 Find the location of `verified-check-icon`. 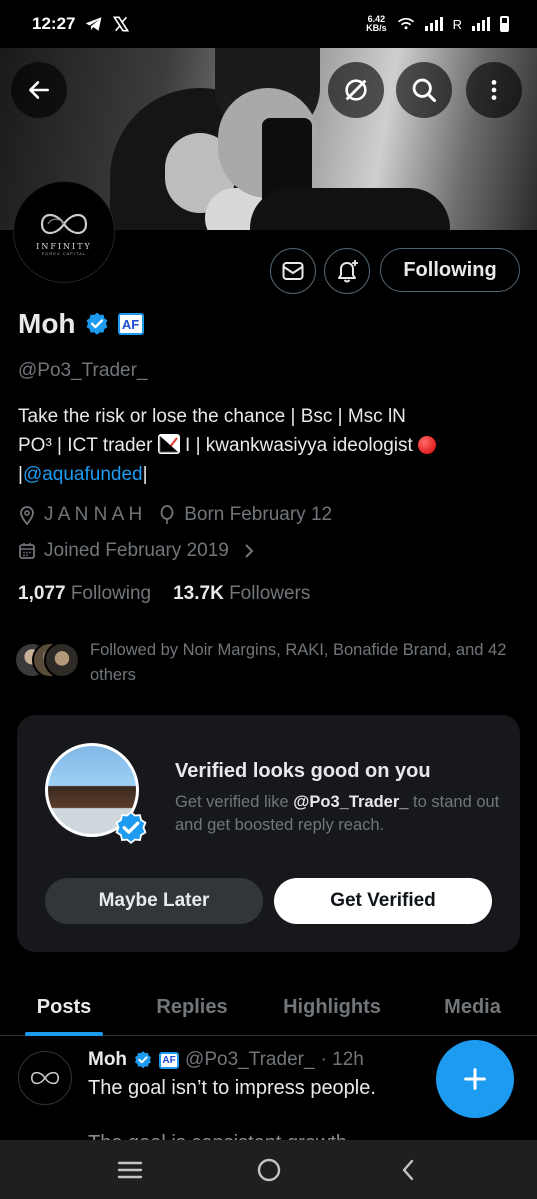

verified-check-icon is located at coordinates (131, 828).